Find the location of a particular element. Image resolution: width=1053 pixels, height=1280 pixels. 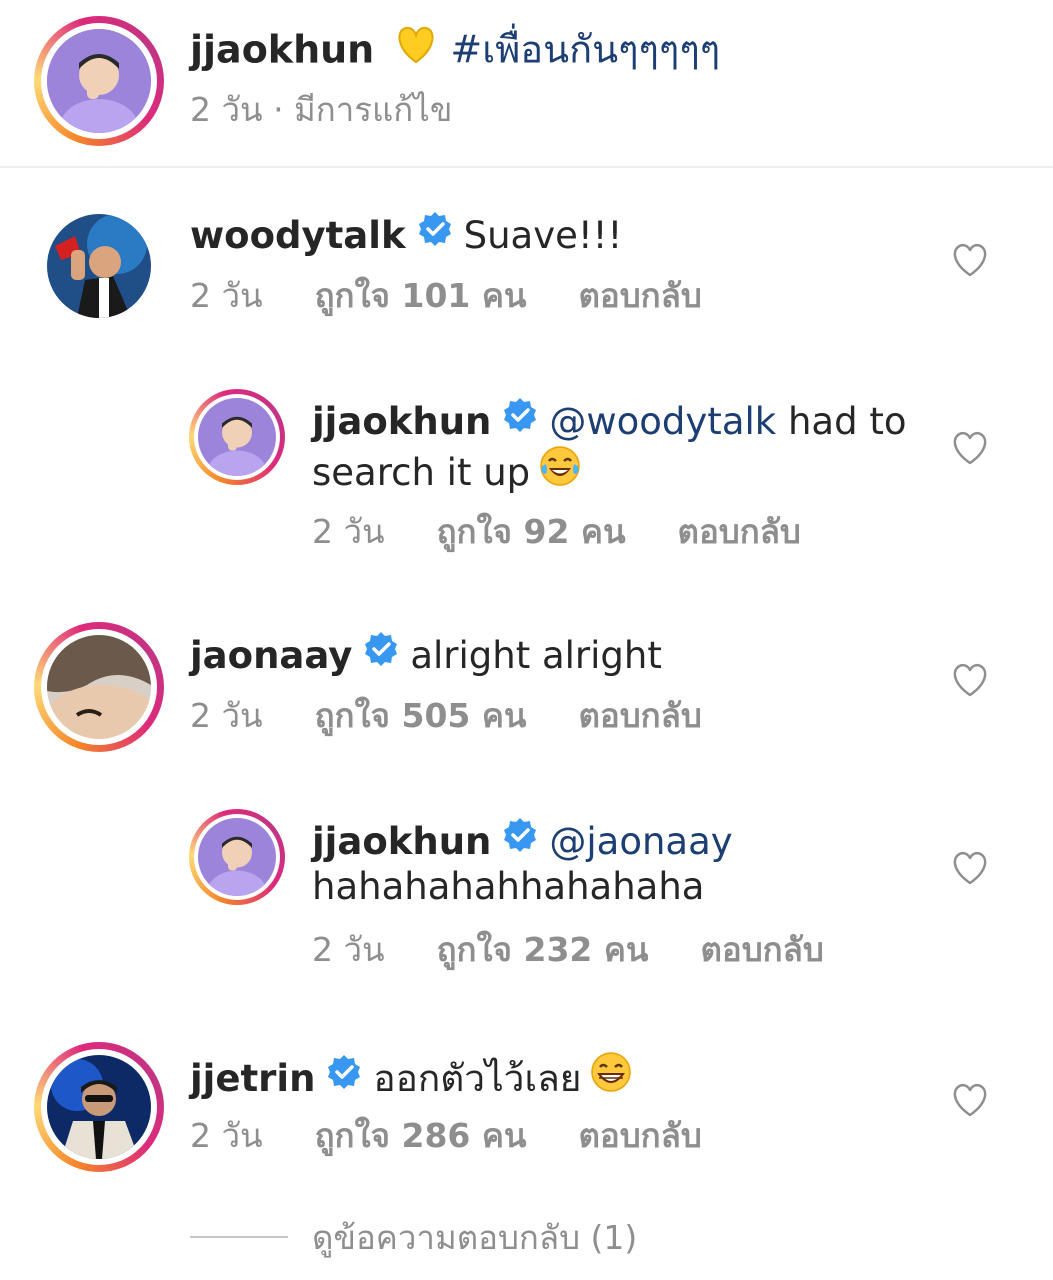

avatar-jjetrin is located at coordinates (99, 1107).